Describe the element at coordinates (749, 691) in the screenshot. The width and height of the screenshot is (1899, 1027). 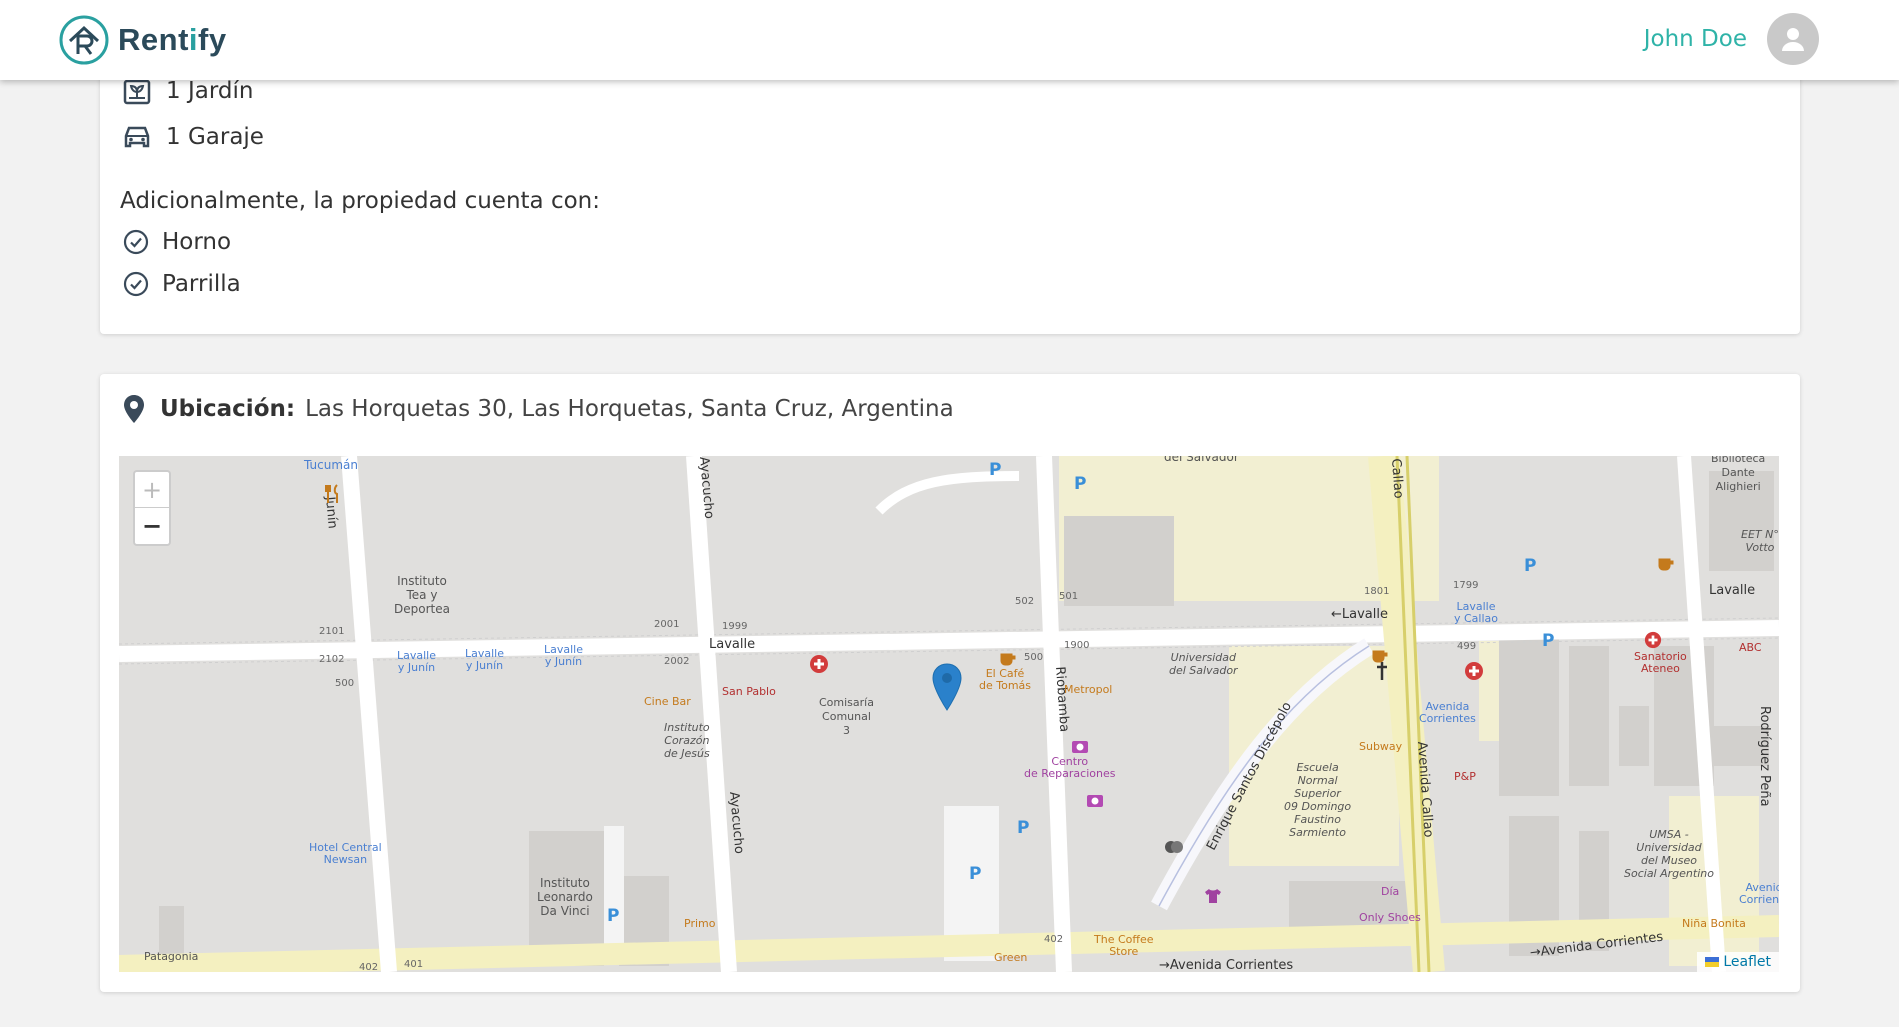
I see `poi-label: San Pablo` at that location.